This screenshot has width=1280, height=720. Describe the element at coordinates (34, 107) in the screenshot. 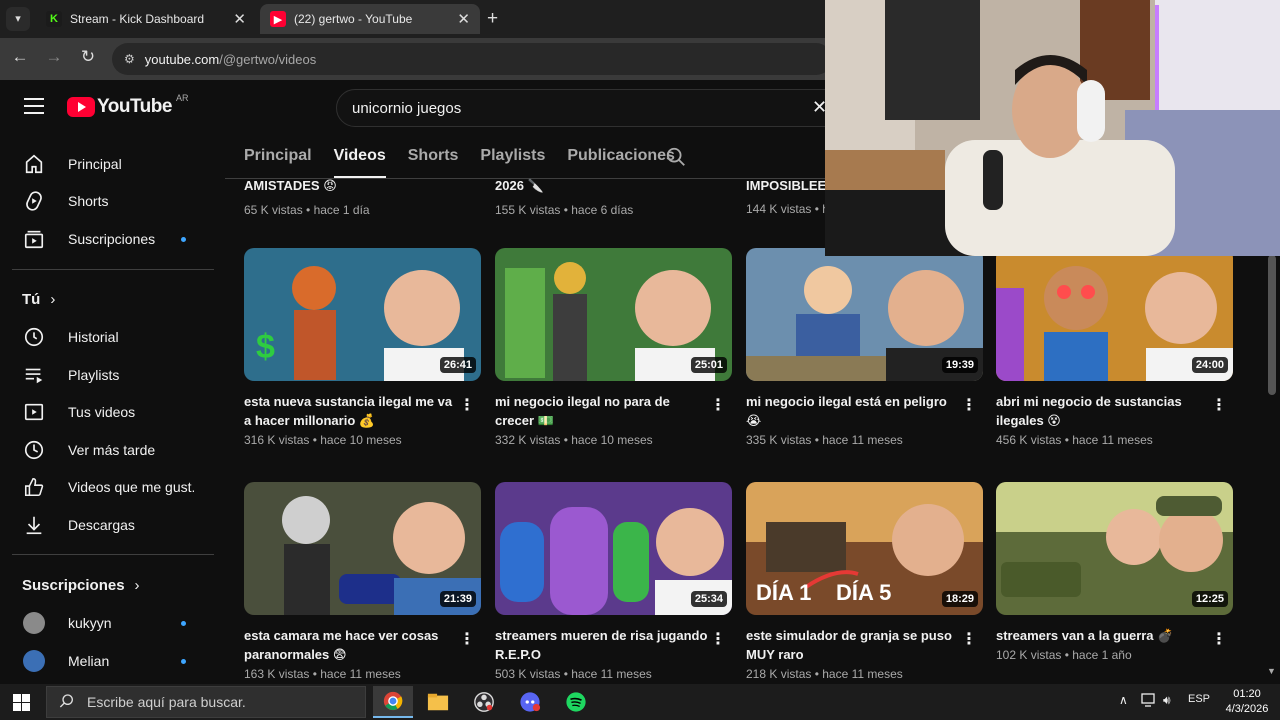

I see `hamburger-menu-icon` at that location.